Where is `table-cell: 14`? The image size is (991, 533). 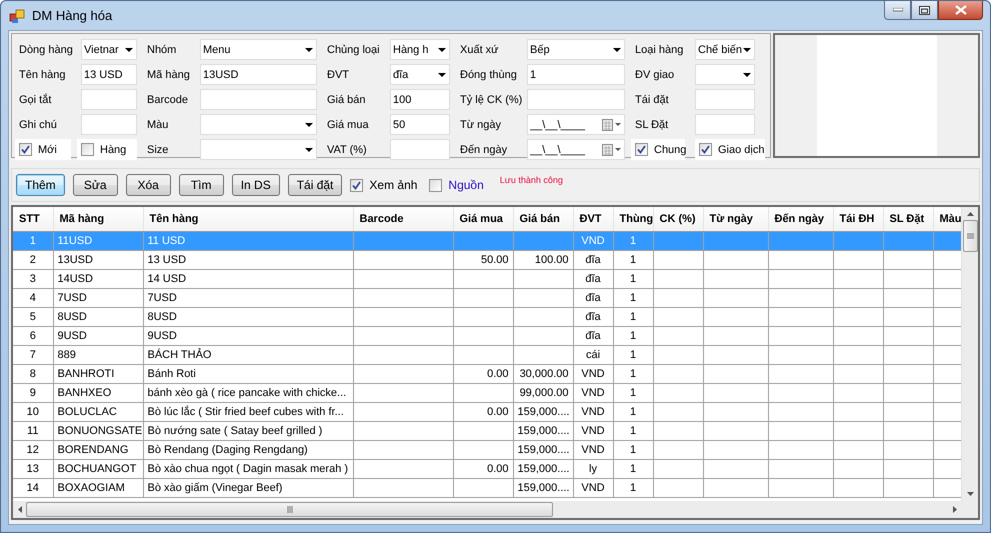 table-cell: 14 is located at coordinates (32, 488).